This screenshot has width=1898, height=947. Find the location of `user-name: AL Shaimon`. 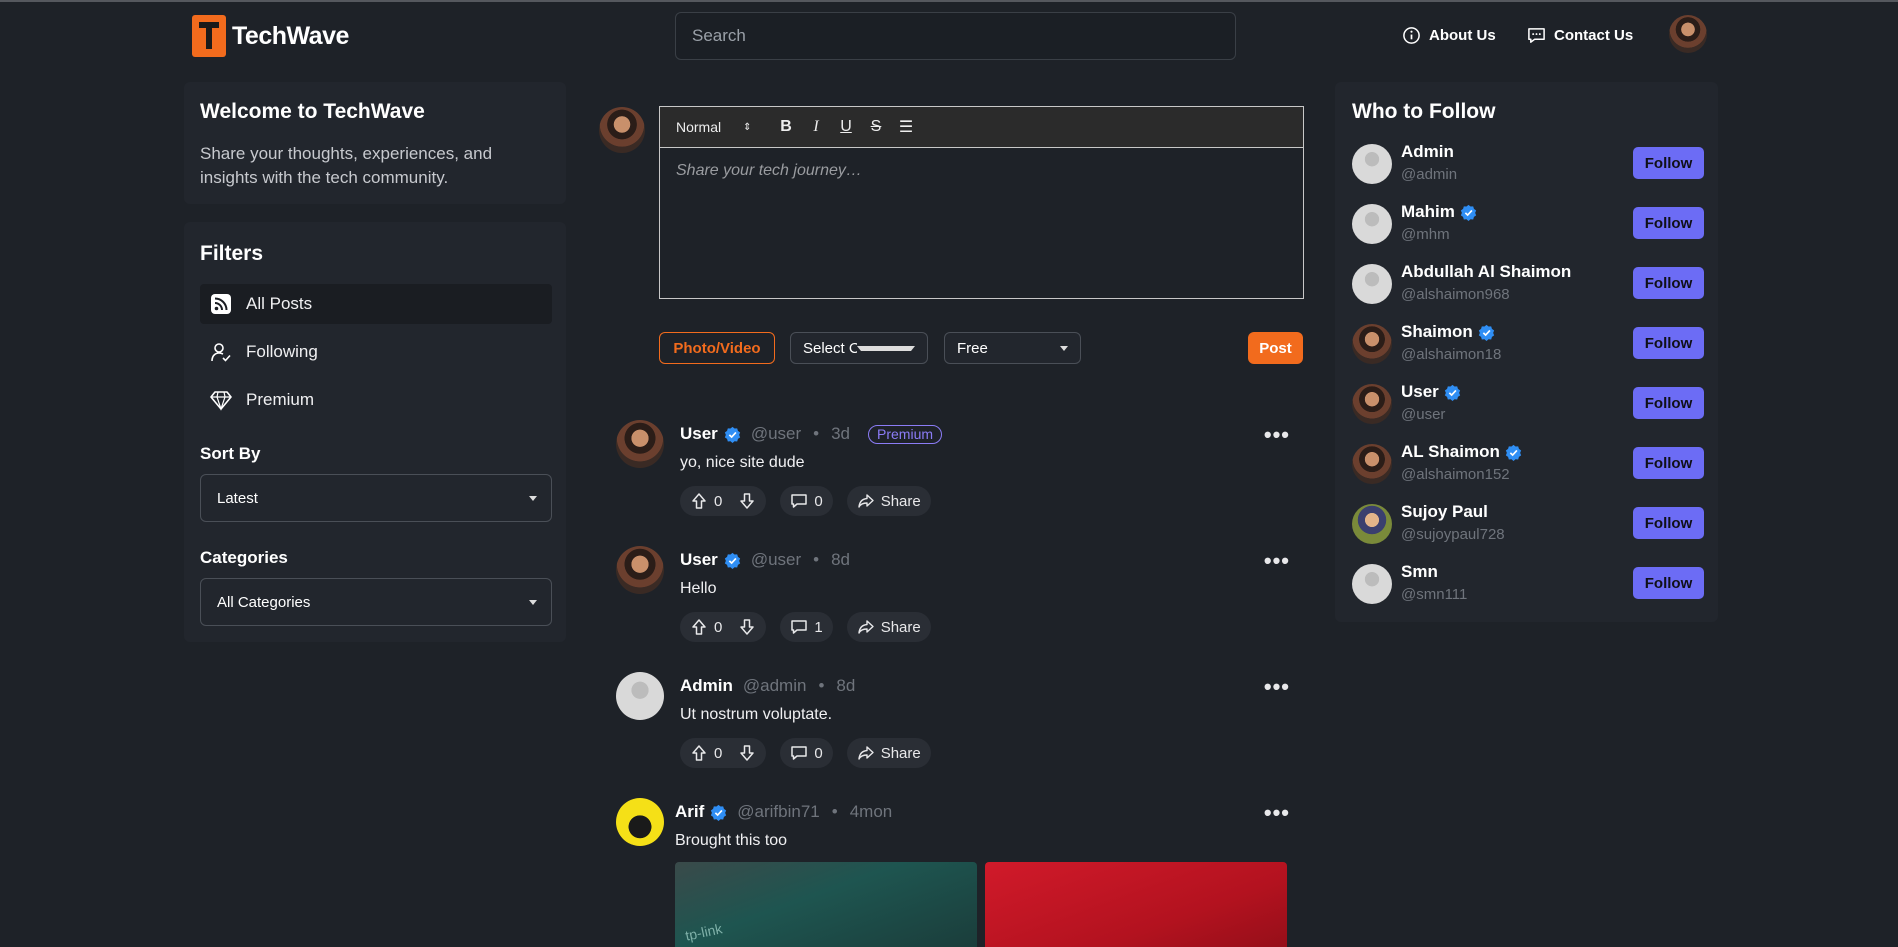

user-name: AL Shaimon is located at coordinates (1450, 452).